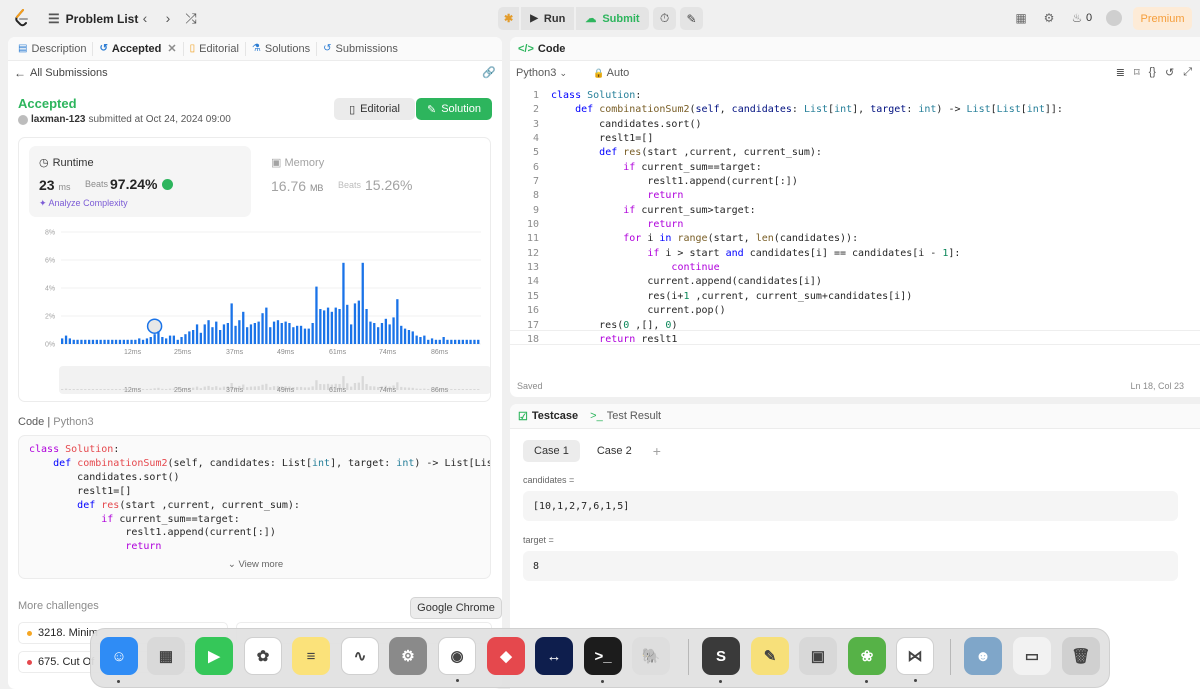 Image resolution: width=1200 pixels, height=689 pixels. I want to click on candidates-input: [10,1,2,7,6,1,5], so click(850, 506).